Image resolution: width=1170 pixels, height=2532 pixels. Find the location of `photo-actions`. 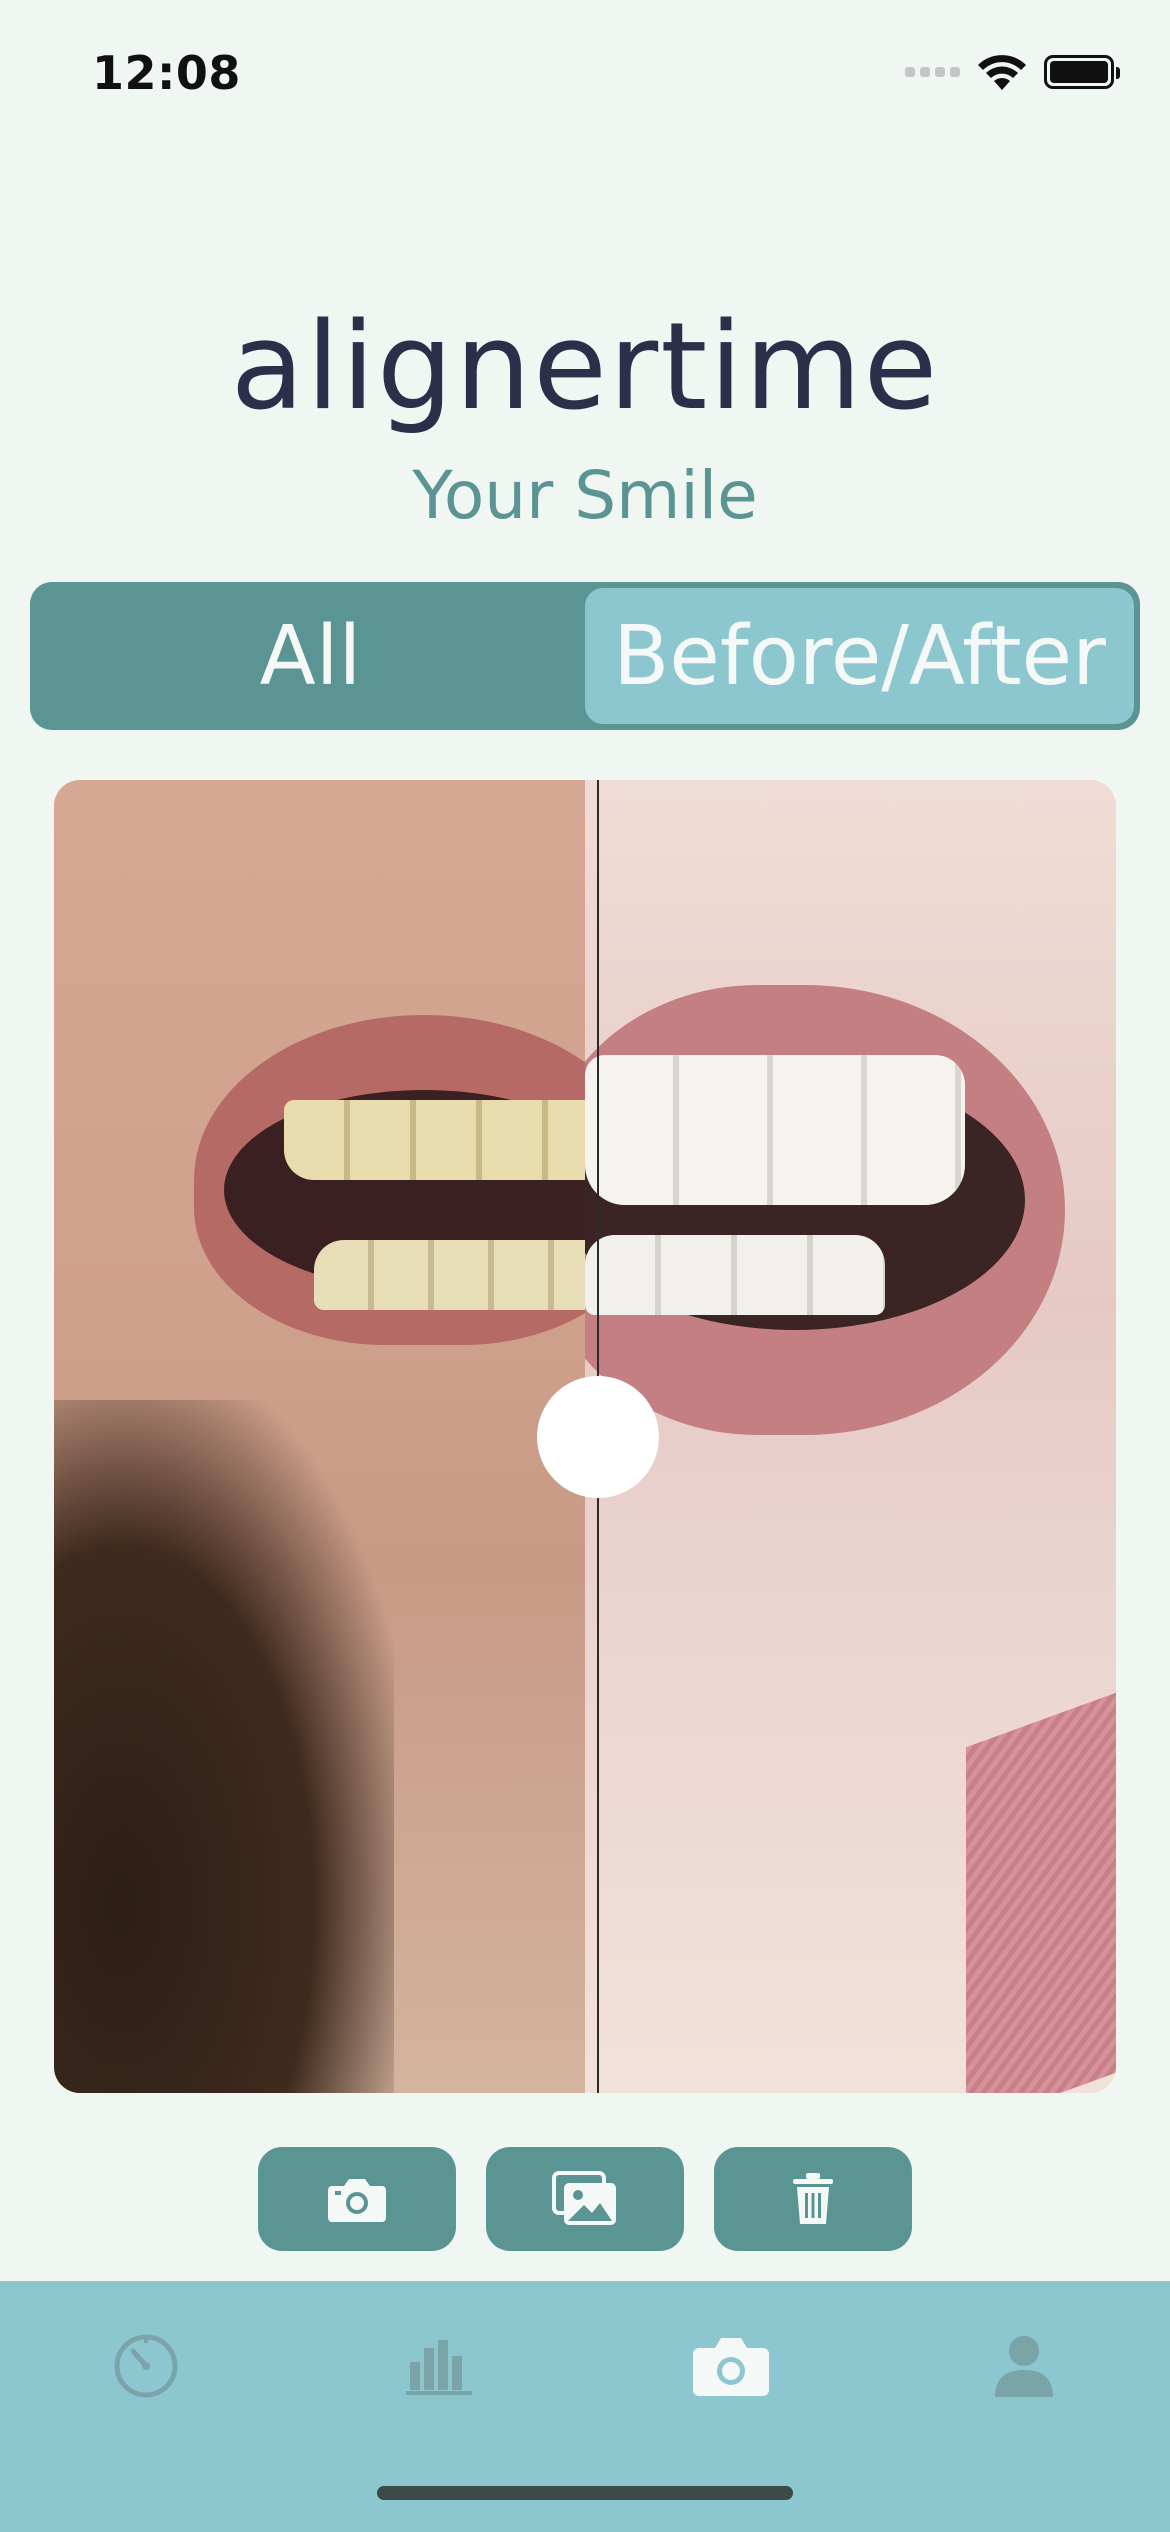

photo-actions is located at coordinates (585, 2199).